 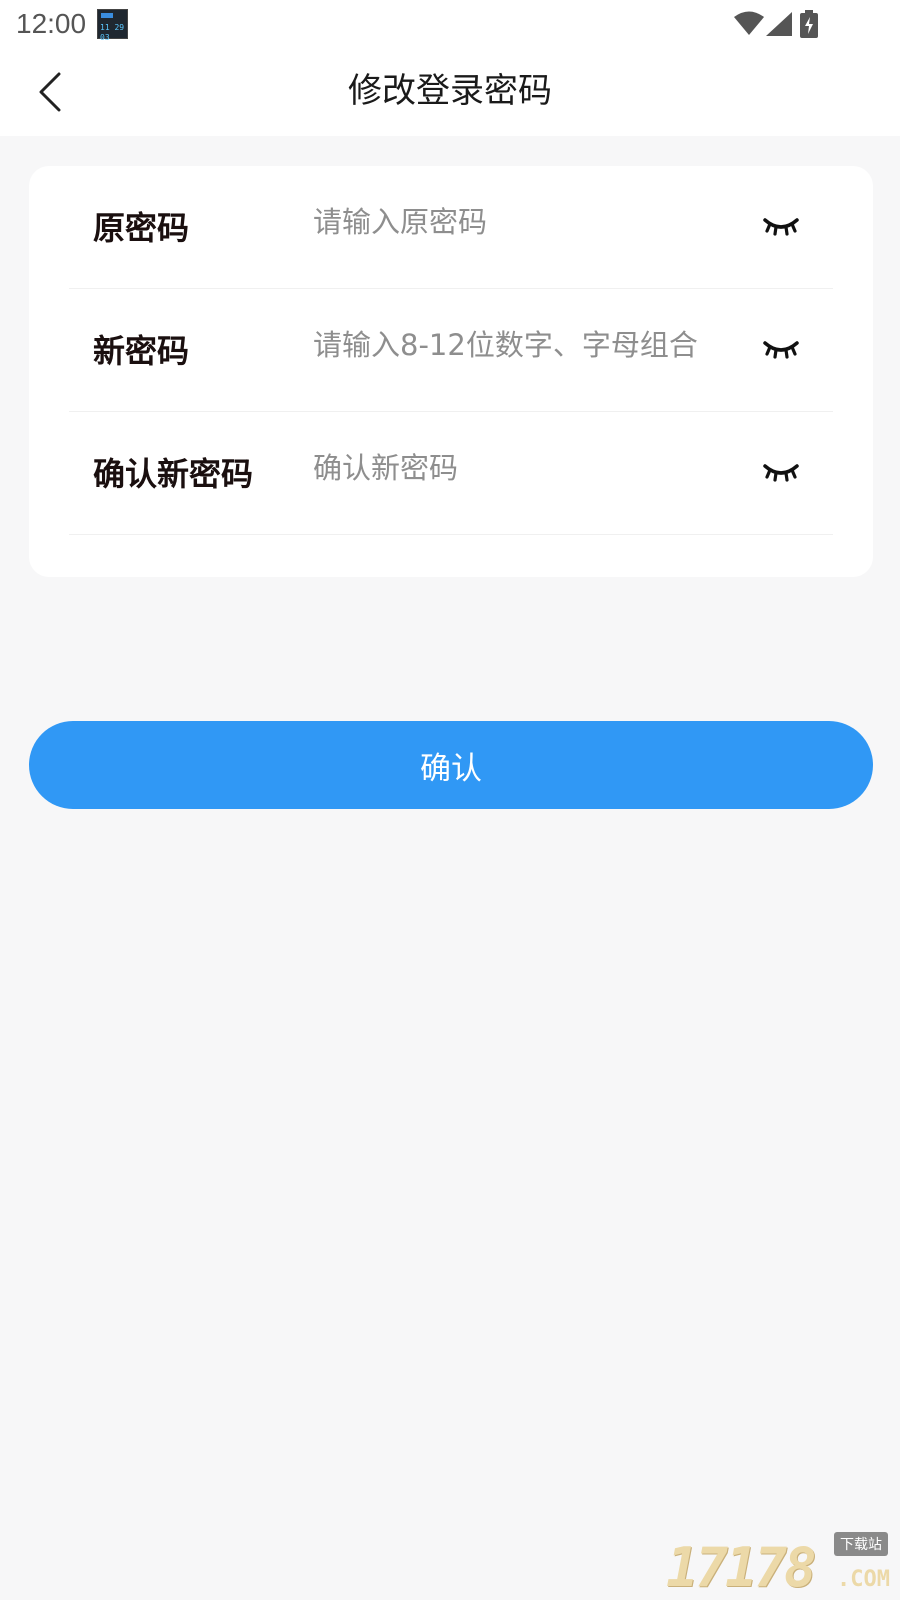 What do you see at coordinates (450, 25) in the screenshot?
I see `status-bar: 12:00 11 29 03` at bounding box center [450, 25].